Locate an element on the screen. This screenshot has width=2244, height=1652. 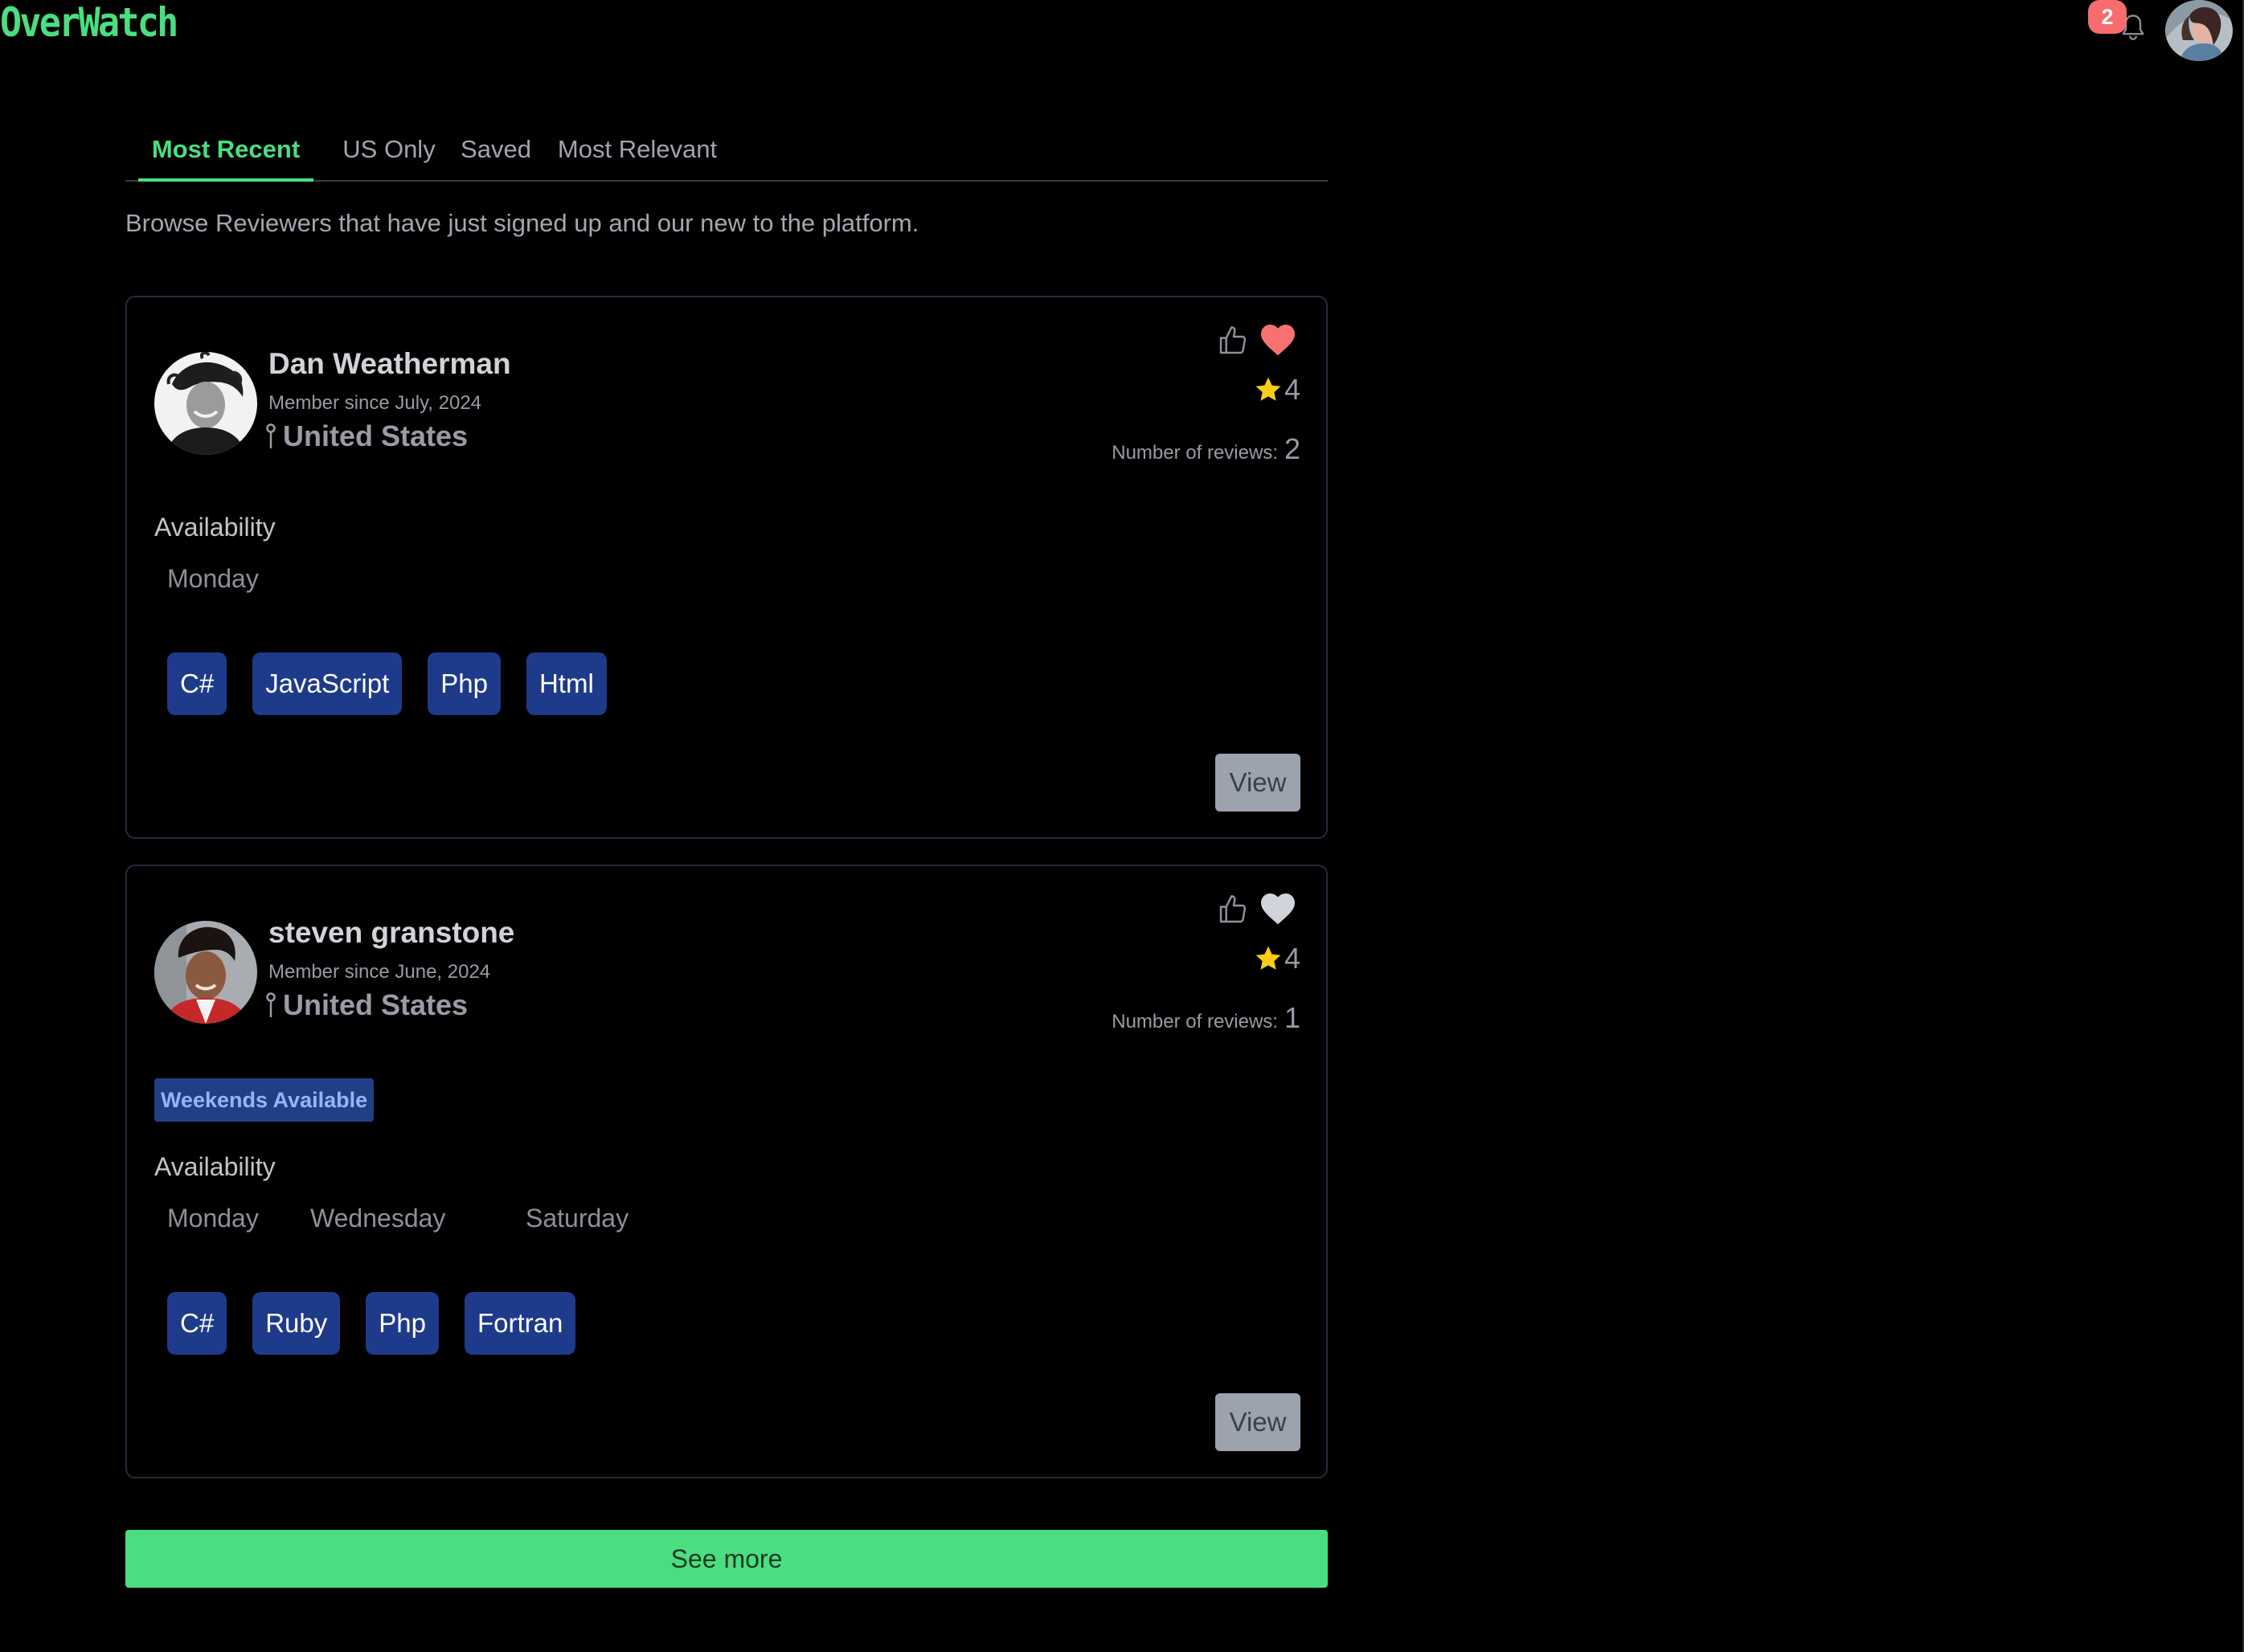
skill-chip: Html is located at coordinates (566, 684).